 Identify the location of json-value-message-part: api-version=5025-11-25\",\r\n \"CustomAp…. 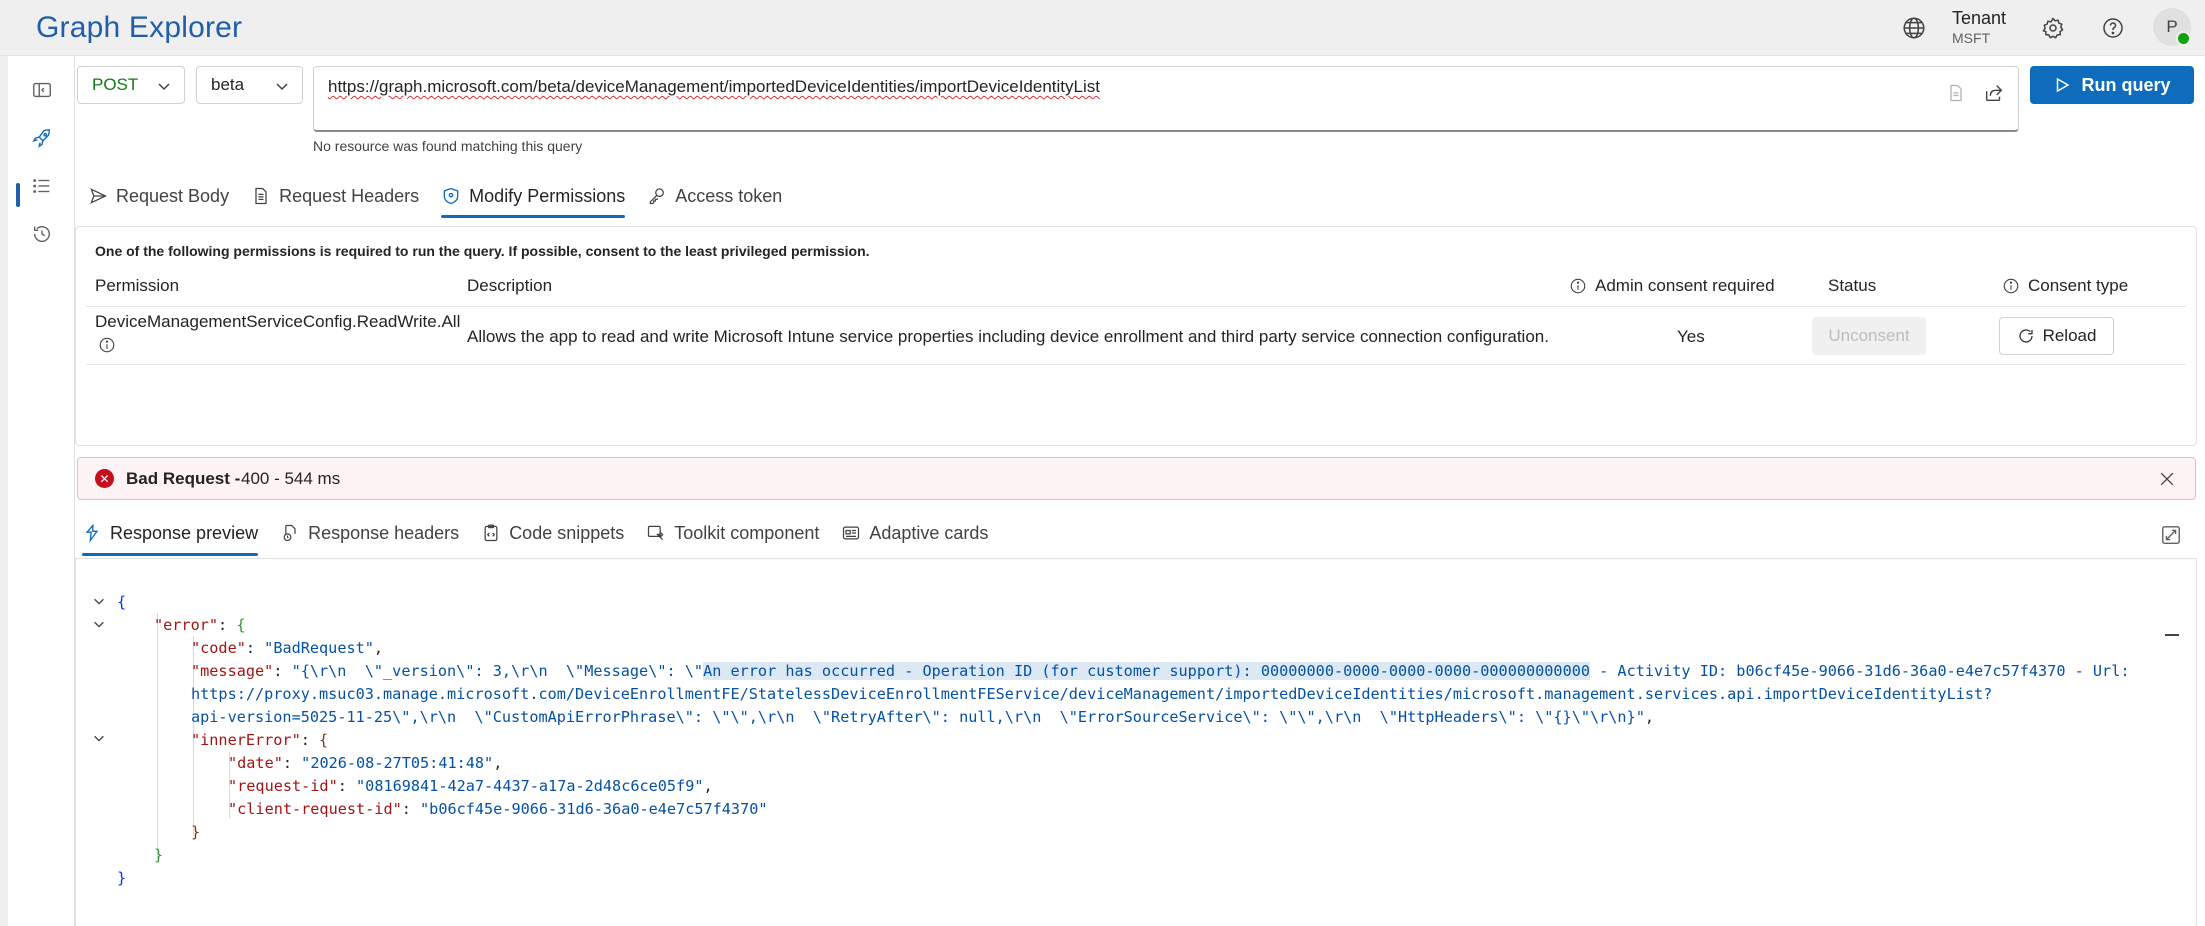
(918, 717).